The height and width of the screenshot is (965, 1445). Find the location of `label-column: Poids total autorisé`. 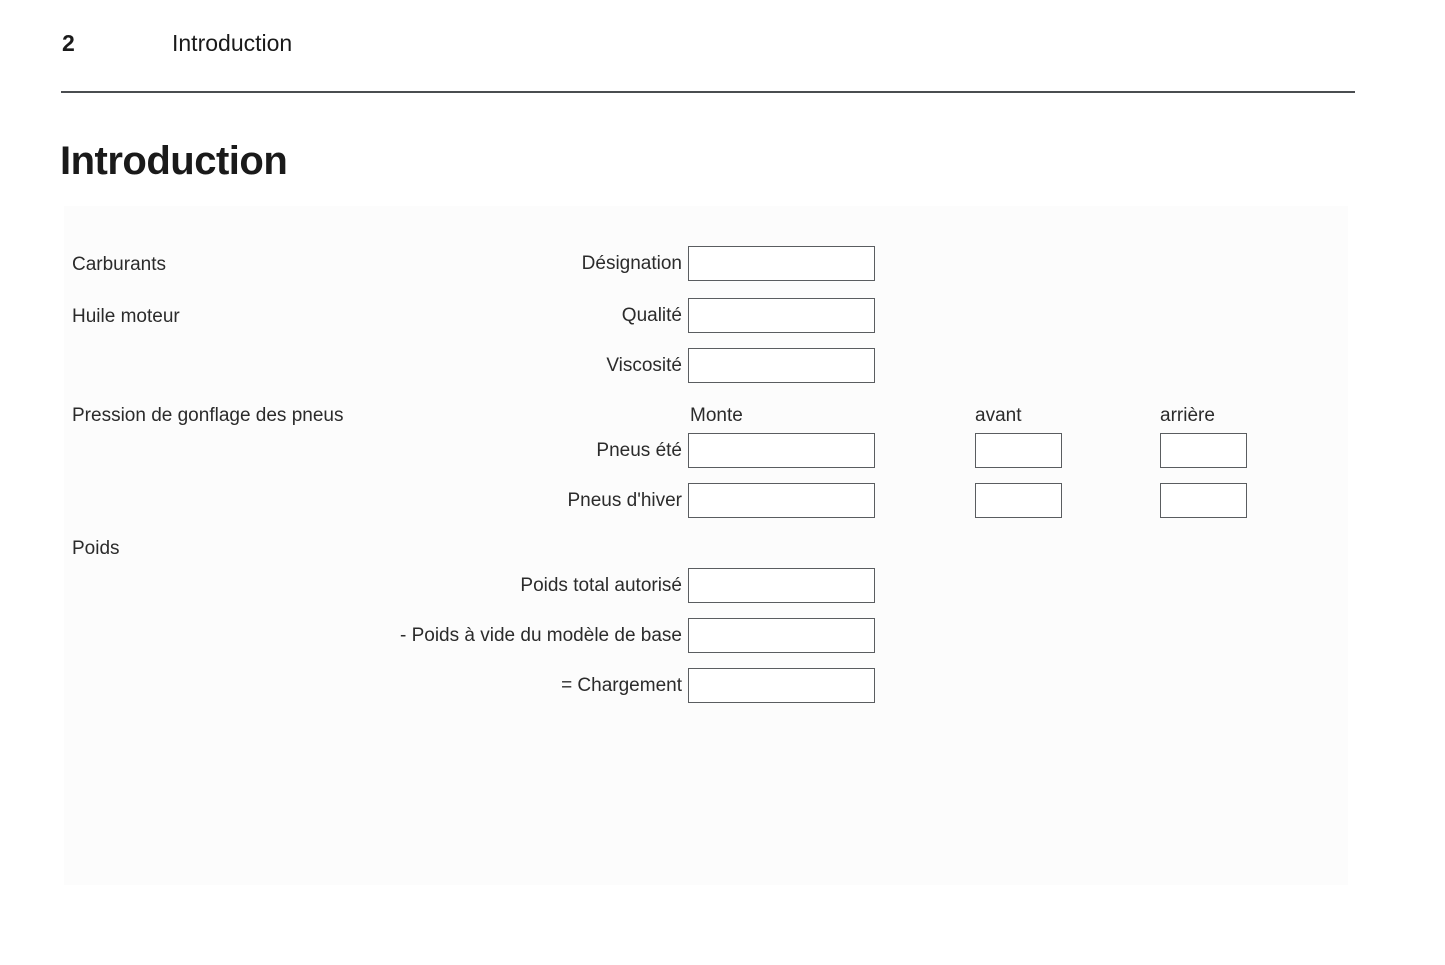

label-column: Poids total autorisé is located at coordinates (373, 586).